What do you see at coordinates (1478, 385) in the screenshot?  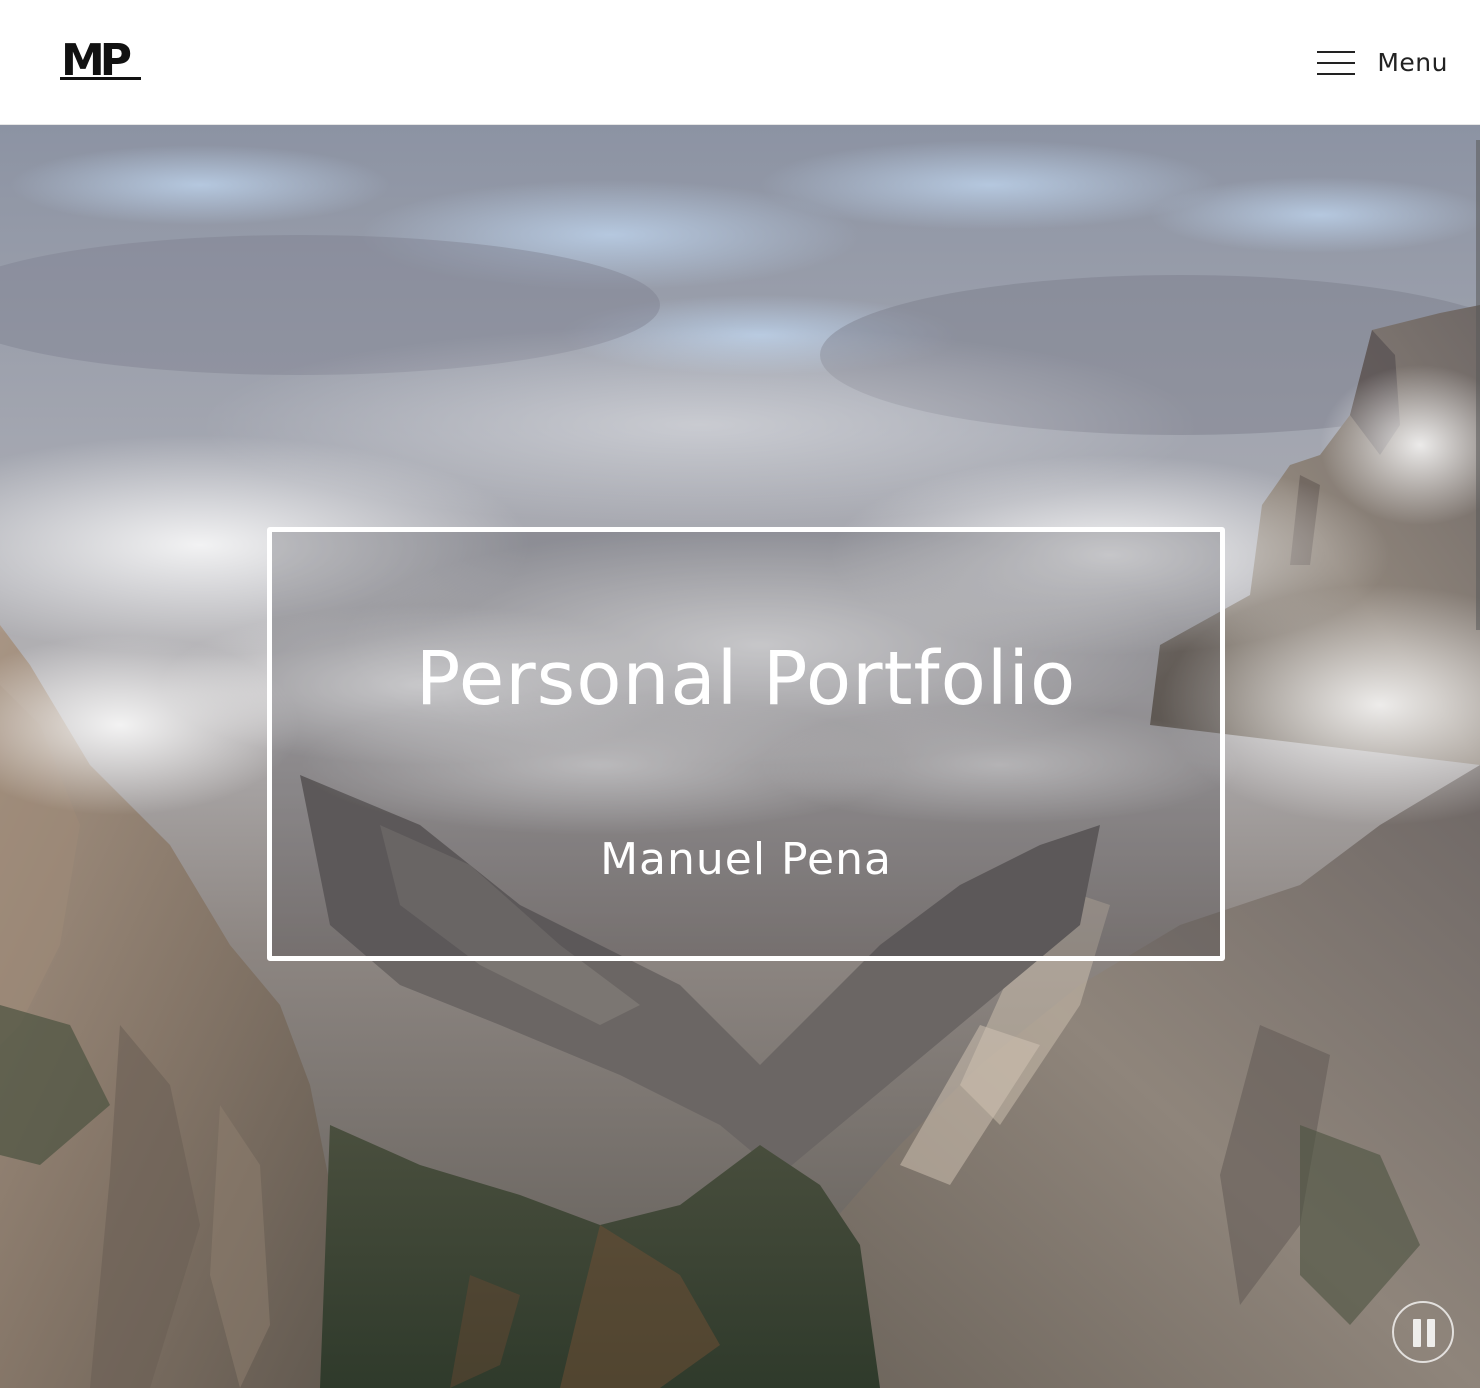 I see `scrollbar` at bounding box center [1478, 385].